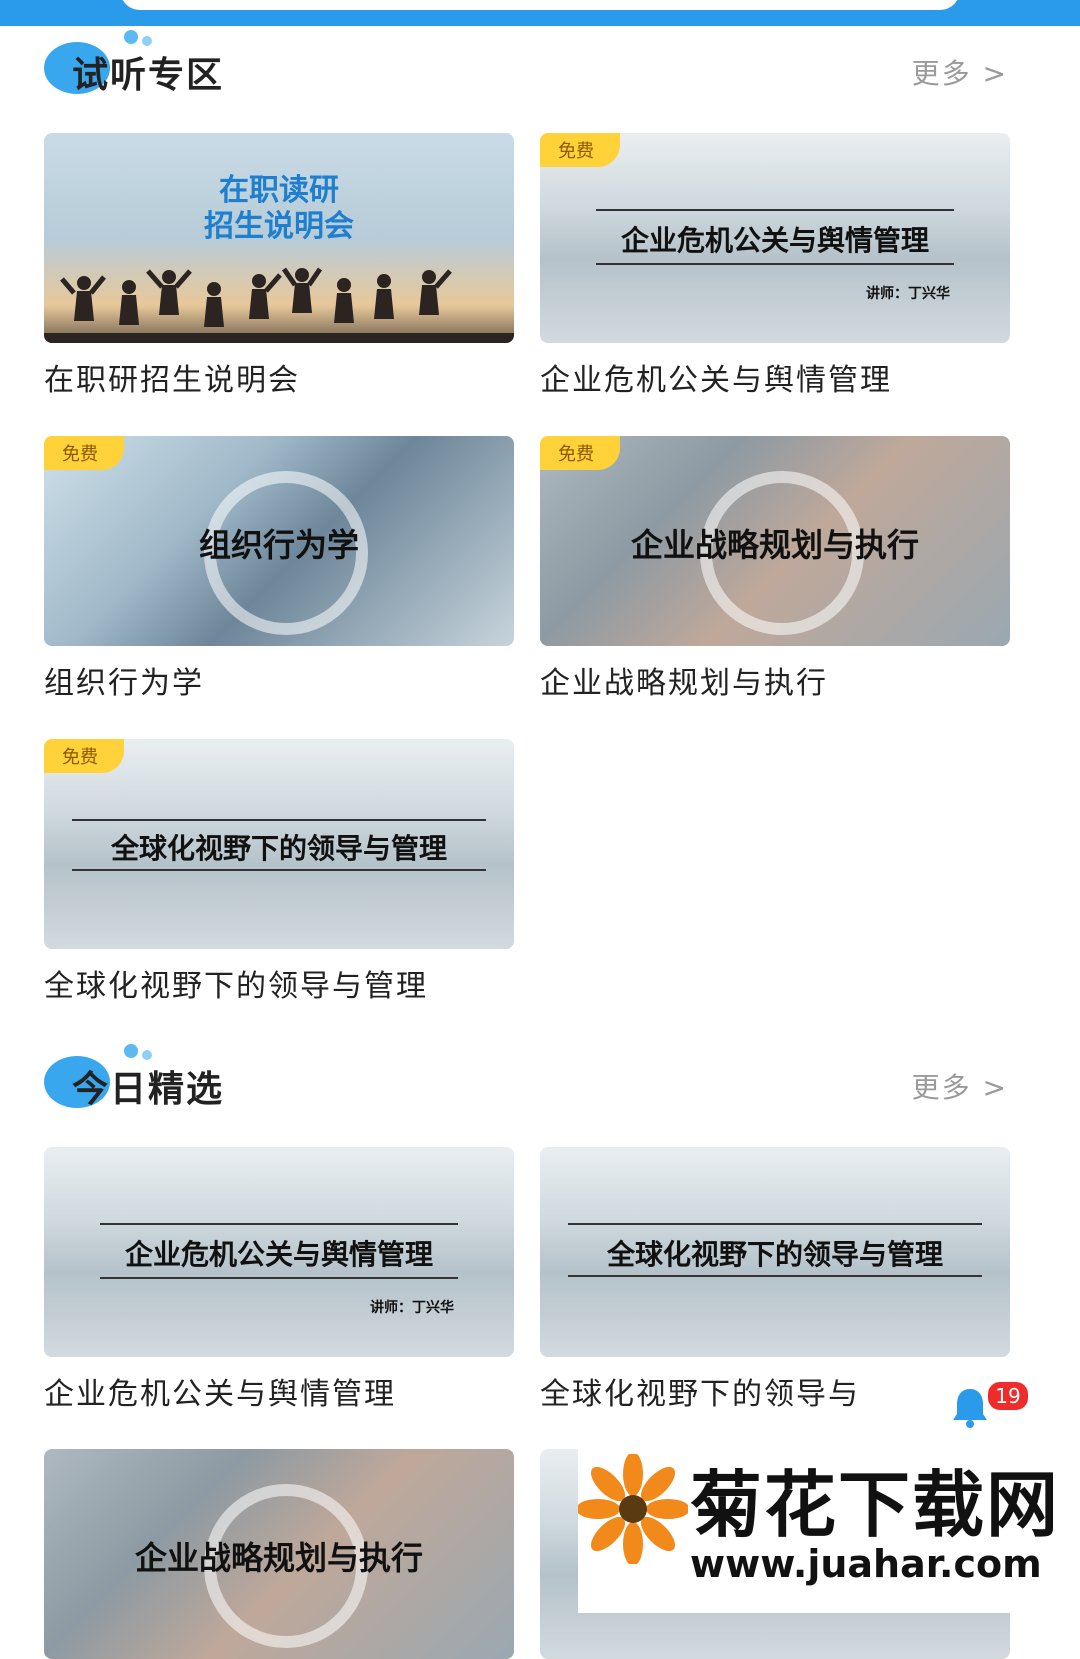  What do you see at coordinates (148, 75) in the screenshot?
I see `section-title: 试听专区` at bounding box center [148, 75].